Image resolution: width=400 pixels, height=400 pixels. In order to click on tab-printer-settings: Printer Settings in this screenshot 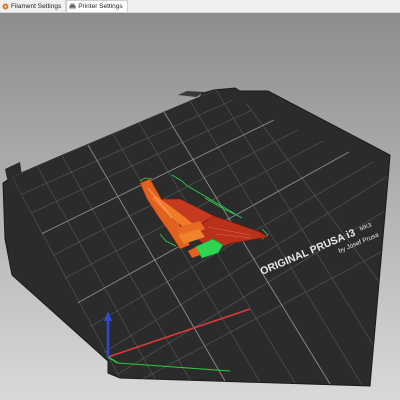, I will do `click(97, 6)`.